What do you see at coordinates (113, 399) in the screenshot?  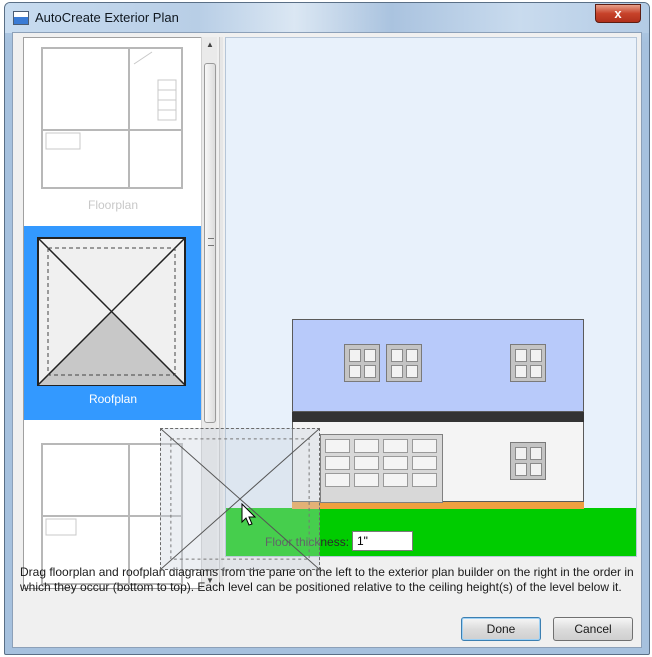 I see `list-item-label: Roofplan` at bounding box center [113, 399].